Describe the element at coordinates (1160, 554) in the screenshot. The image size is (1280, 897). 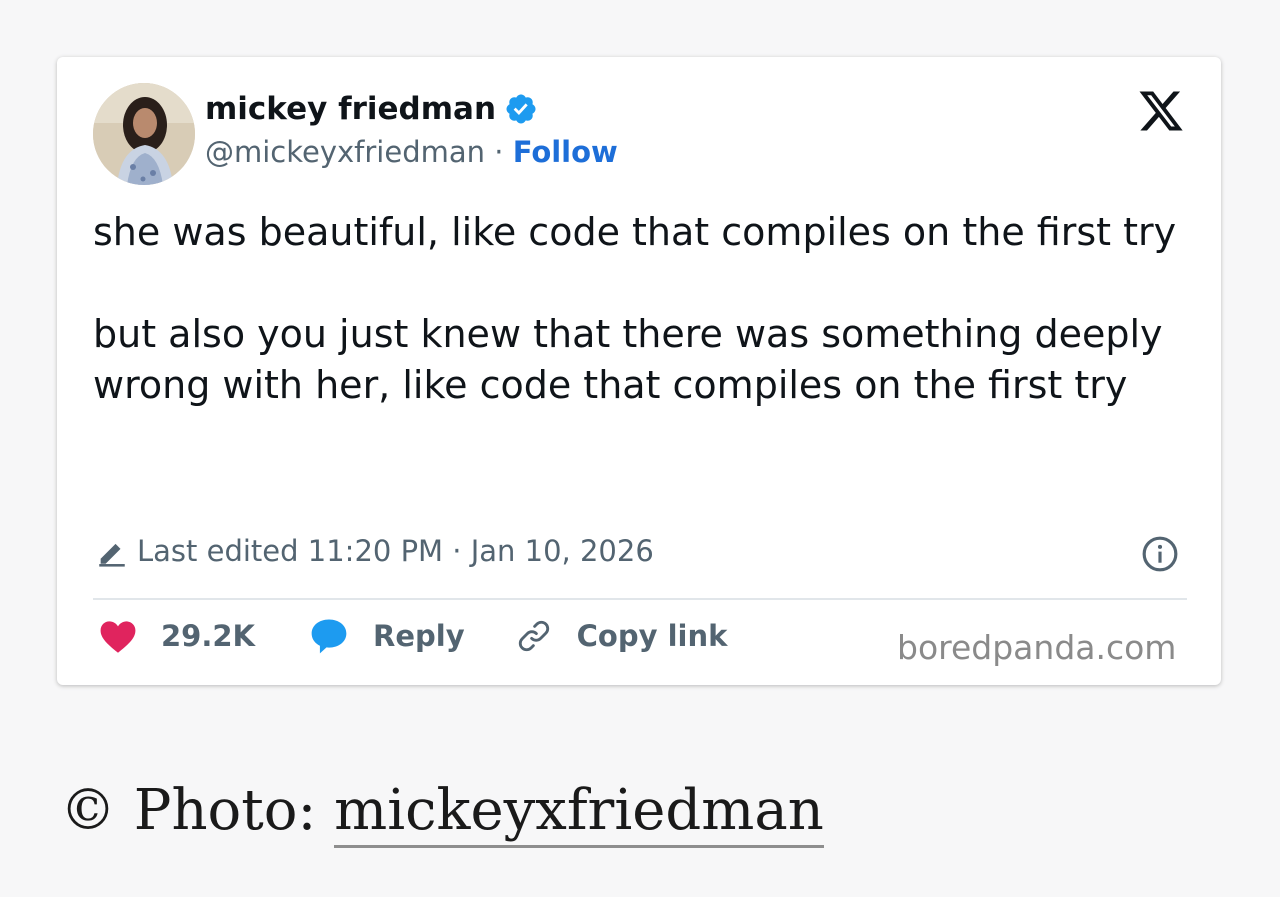
I see `info-icon` at that location.